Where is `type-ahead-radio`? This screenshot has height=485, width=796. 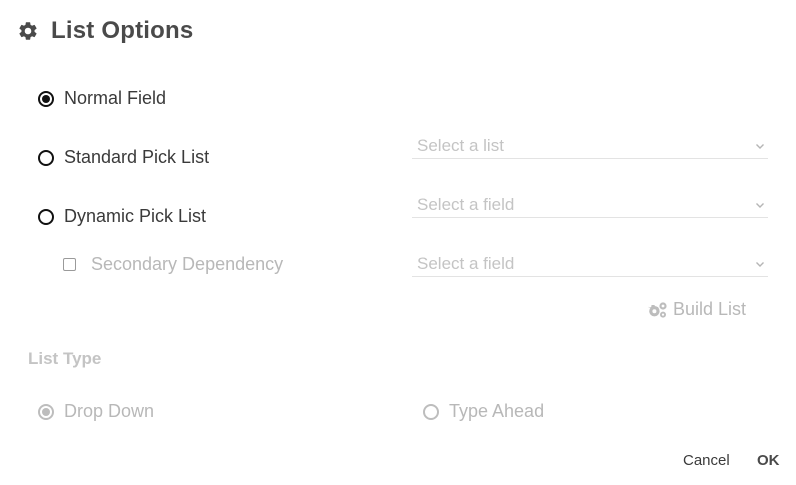 type-ahead-radio is located at coordinates (431, 411).